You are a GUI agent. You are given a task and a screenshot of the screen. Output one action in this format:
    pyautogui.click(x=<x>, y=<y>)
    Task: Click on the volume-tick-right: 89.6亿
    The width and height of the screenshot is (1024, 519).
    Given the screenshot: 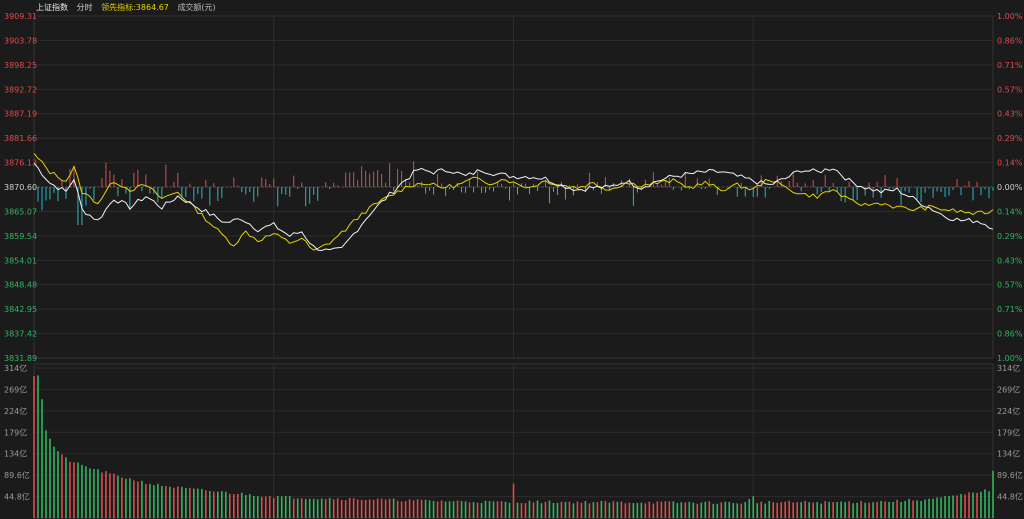 What is the action you would take?
    pyautogui.click(x=1010, y=475)
    